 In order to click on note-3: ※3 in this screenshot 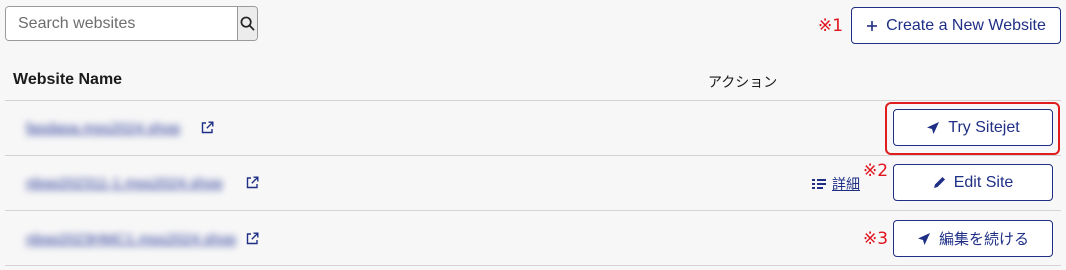, I will do `click(876, 239)`.